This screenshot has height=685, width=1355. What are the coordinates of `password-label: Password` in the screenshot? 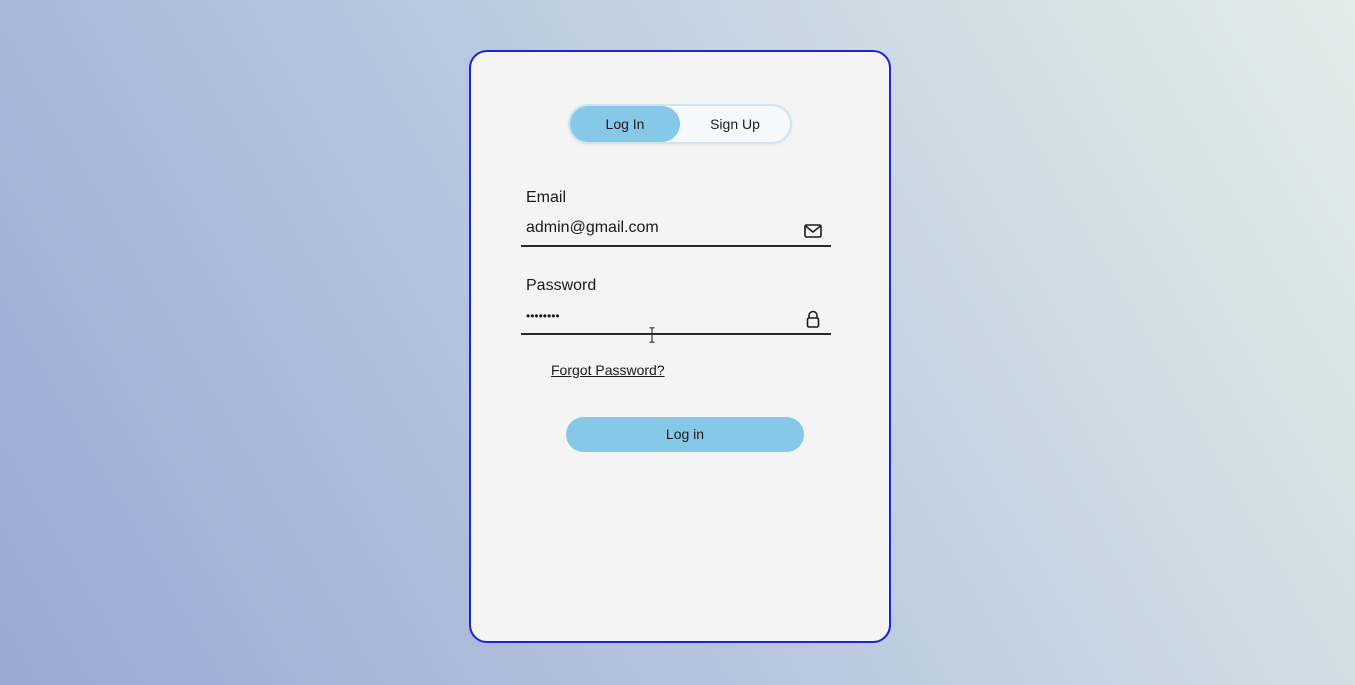 It's located at (561, 285).